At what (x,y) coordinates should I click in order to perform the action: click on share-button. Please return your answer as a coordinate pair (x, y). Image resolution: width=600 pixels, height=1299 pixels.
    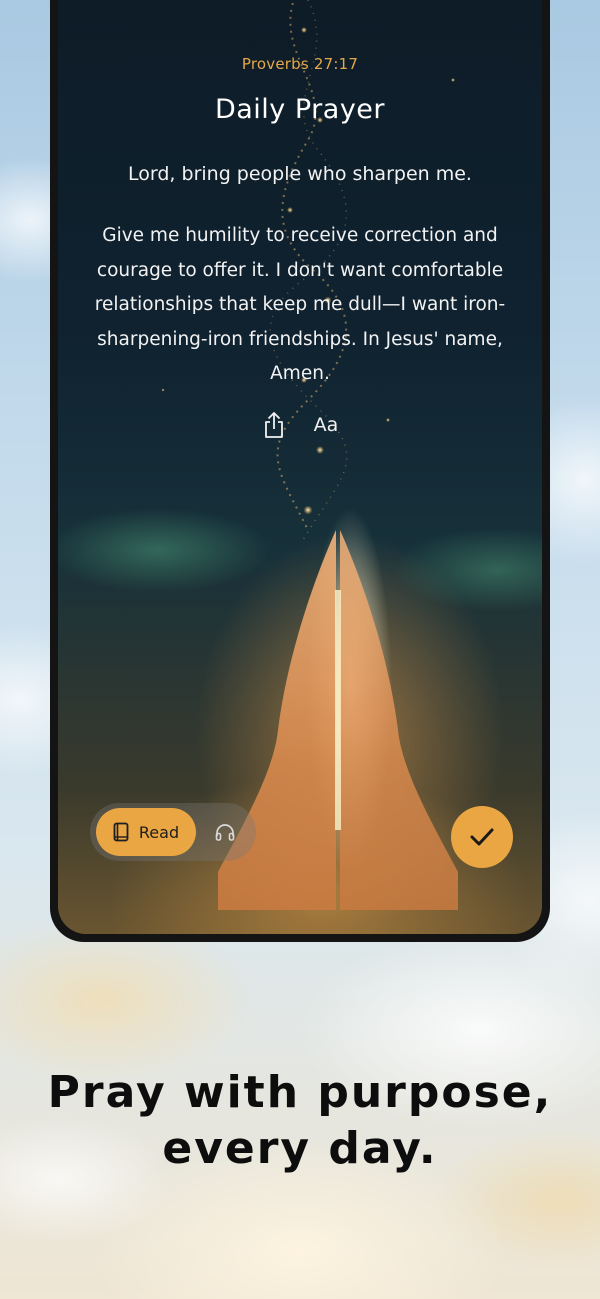
    Looking at the image, I should click on (274, 425).